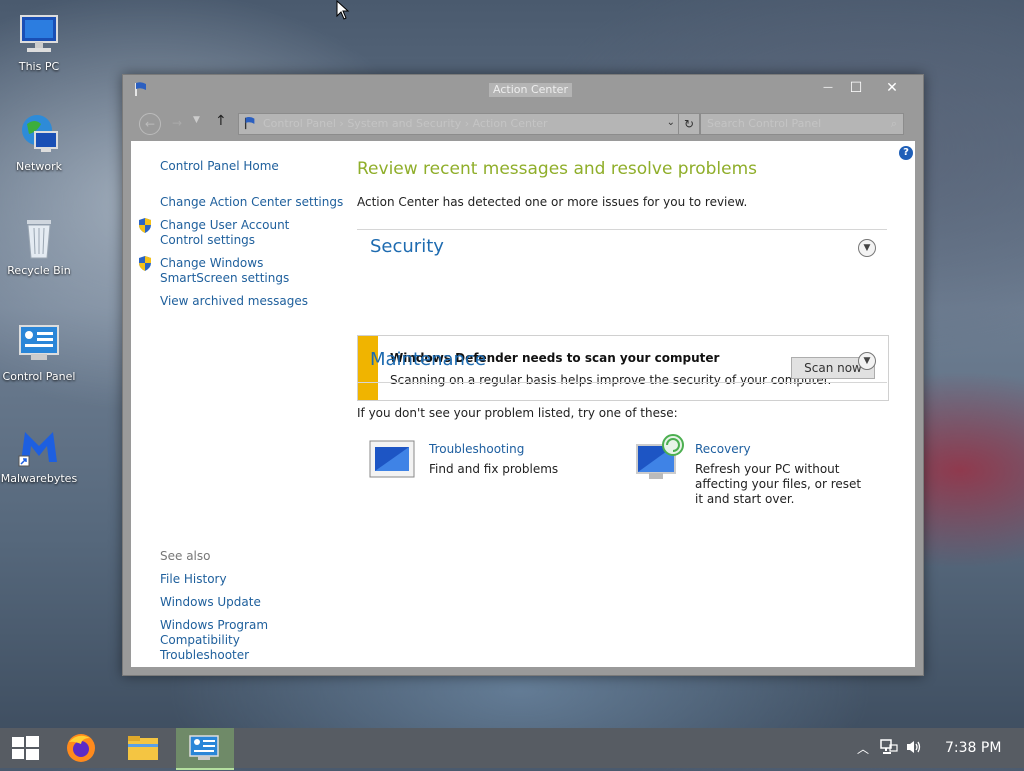 The width and height of the screenshot is (1024, 771). I want to click on mouse-cursor-icon, so click(343, 11).